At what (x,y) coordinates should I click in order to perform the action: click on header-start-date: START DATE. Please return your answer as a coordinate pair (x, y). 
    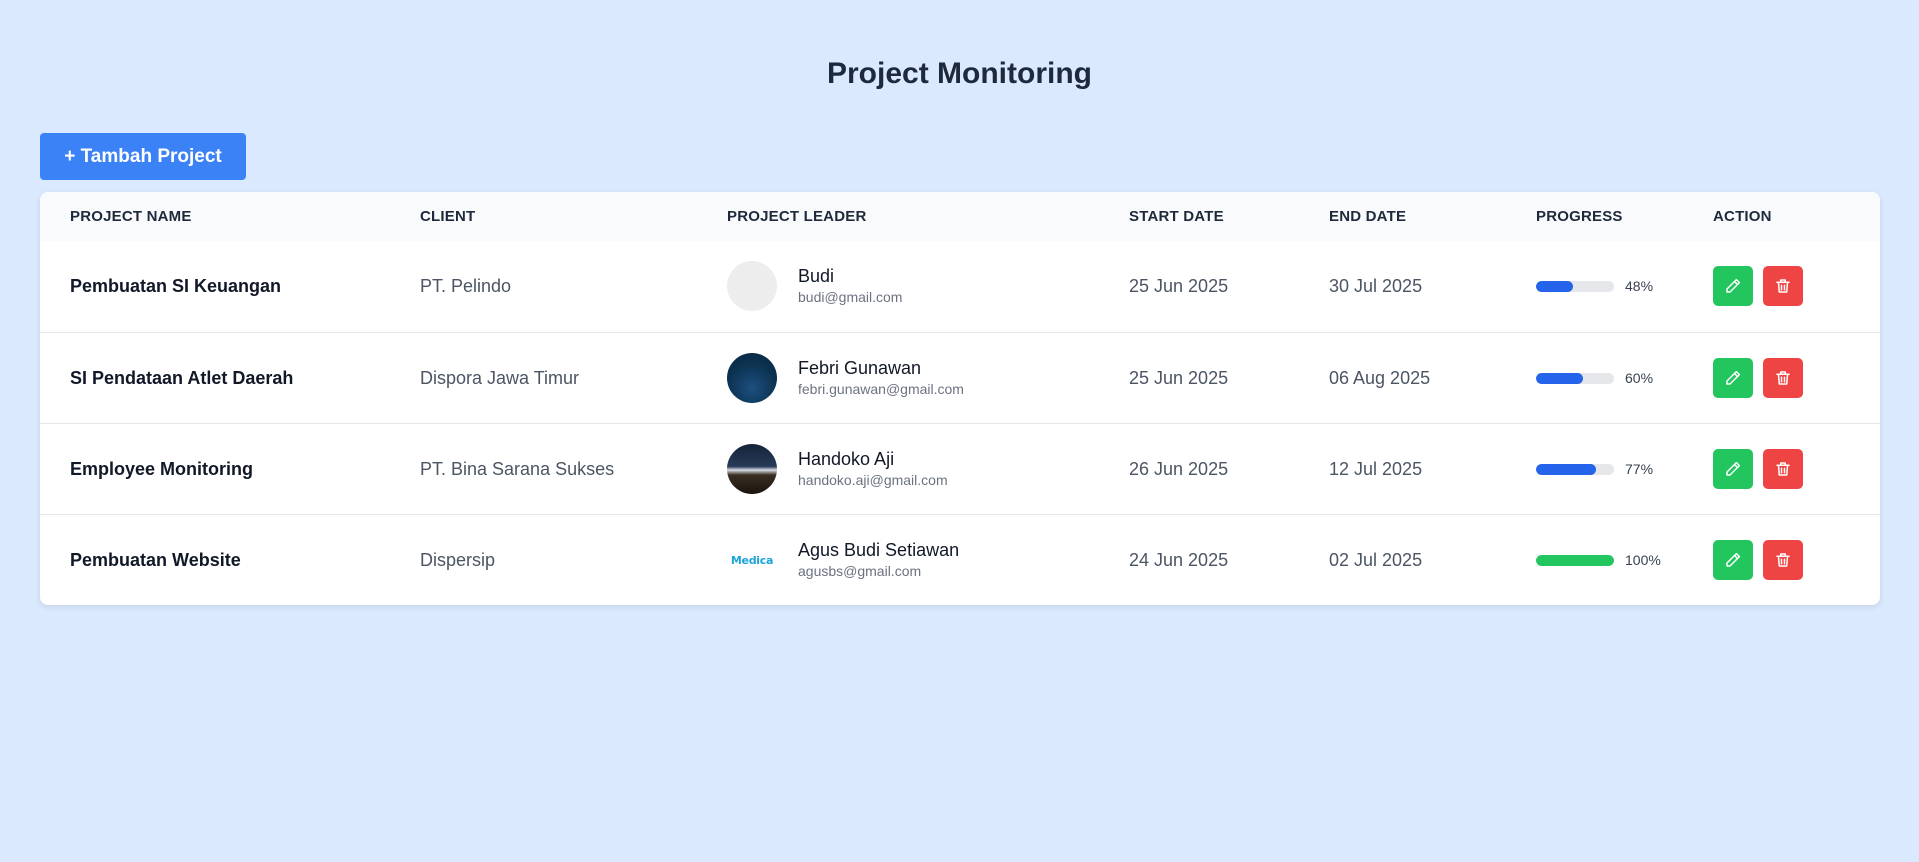
    Looking at the image, I should click on (1176, 216).